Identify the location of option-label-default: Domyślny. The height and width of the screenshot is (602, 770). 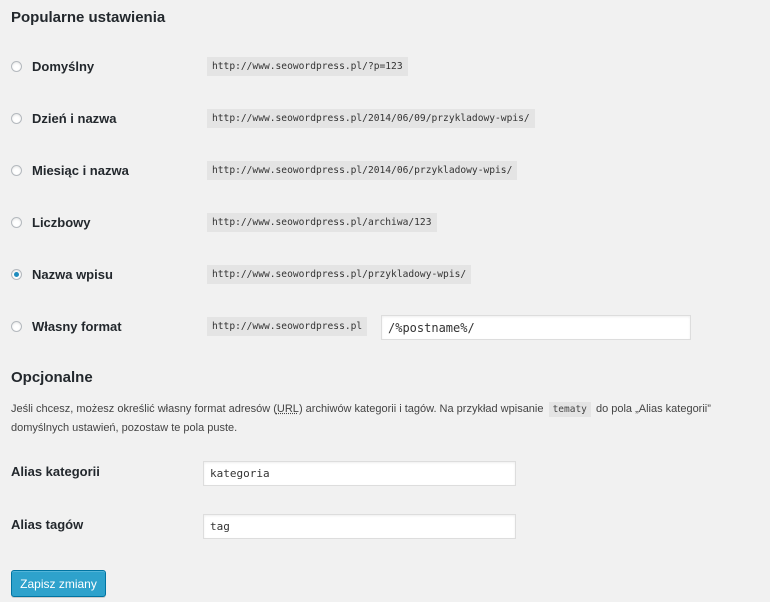
(63, 66).